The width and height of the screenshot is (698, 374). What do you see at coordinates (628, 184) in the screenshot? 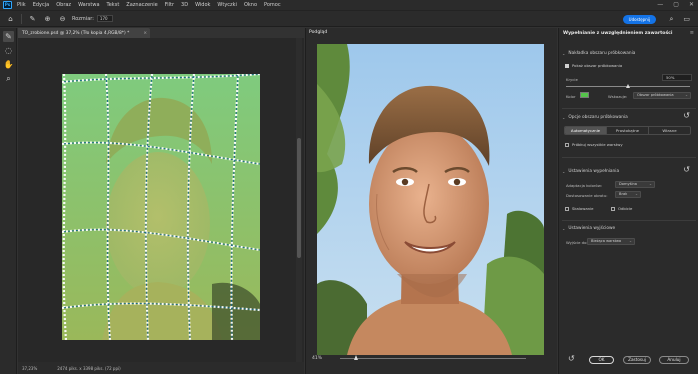
I see `color-adaptation-value: Domyślna` at bounding box center [628, 184].